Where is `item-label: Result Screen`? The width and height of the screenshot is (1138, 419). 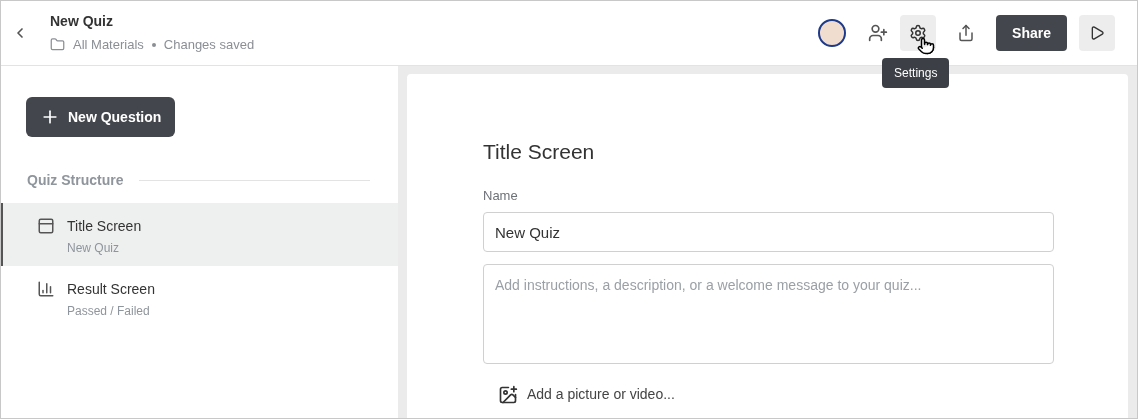 item-label: Result Screen is located at coordinates (111, 289).